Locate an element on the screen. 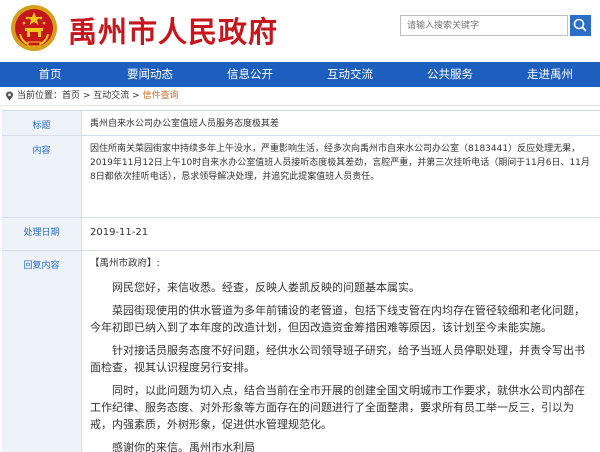  letter-date-row: 处理日期 2019-11-21 is located at coordinates (301, 234).